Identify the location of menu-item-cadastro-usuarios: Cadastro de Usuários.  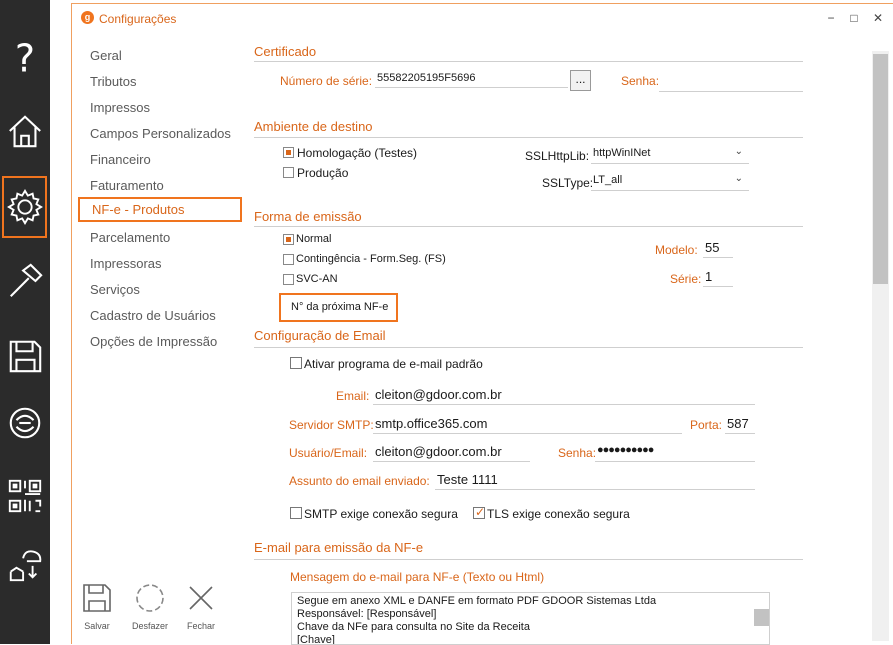
(153, 315).